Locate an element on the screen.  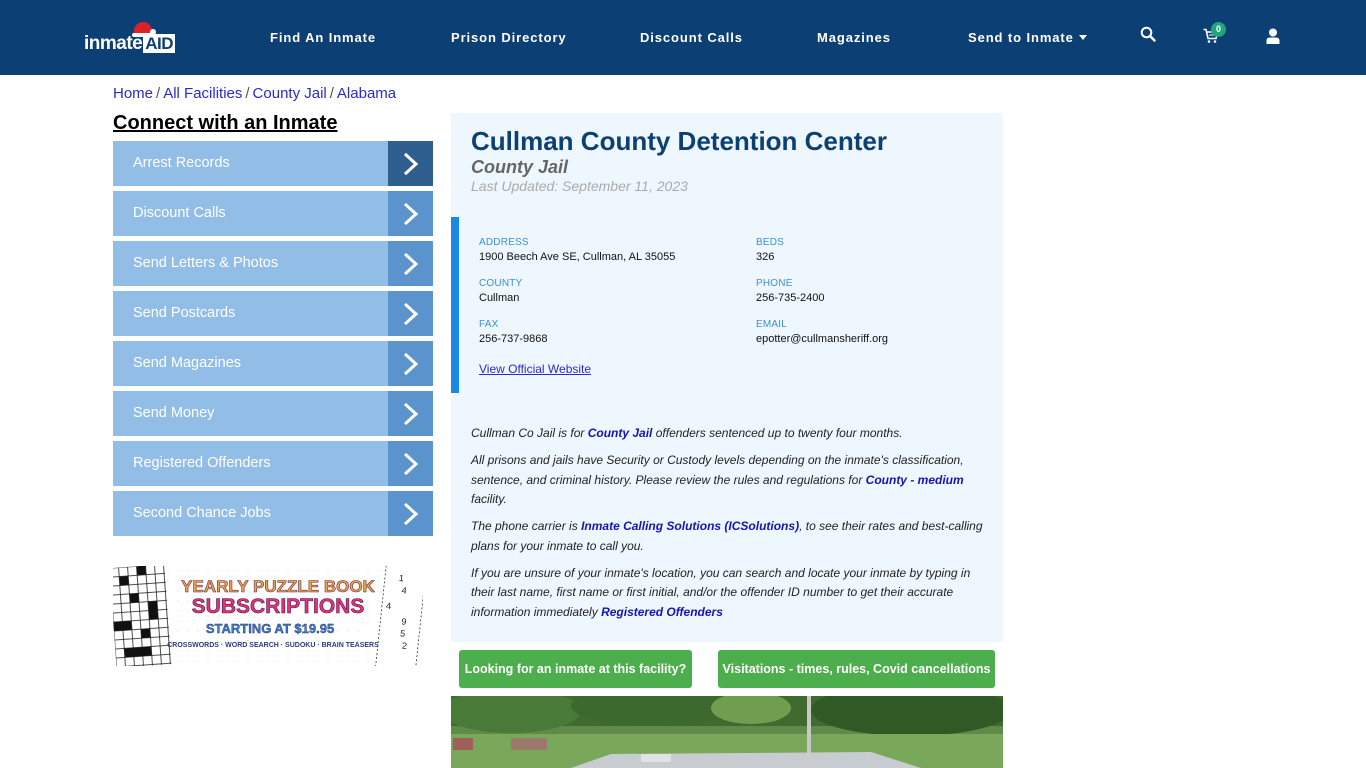
sidebar-item-registered-offenders: Registered Offenders is located at coordinates (273, 463).